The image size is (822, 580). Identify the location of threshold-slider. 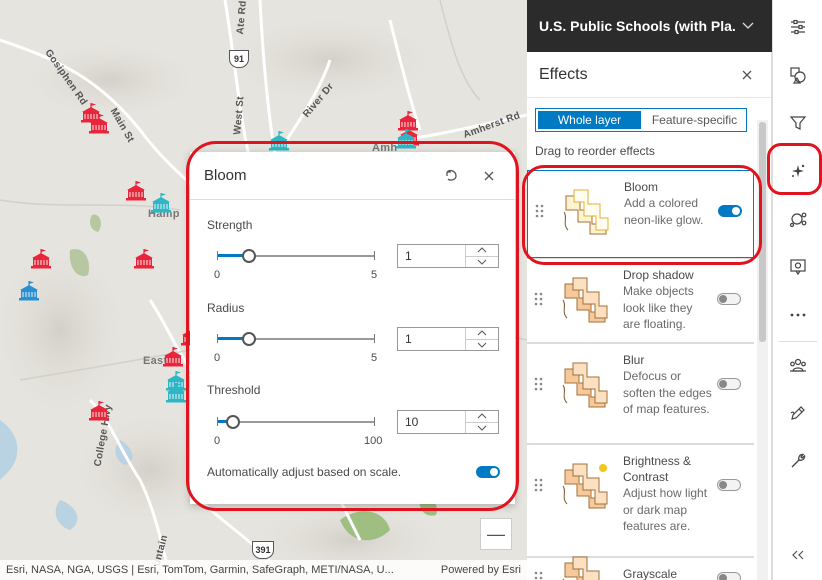
(296, 422).